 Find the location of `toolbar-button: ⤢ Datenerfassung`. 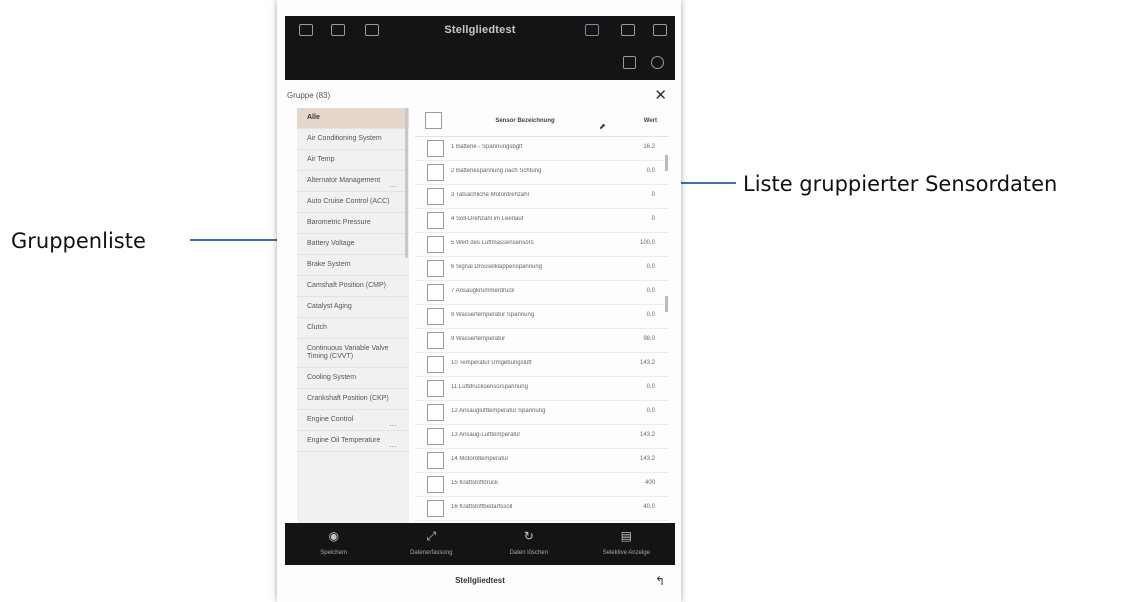

toolbar-button: ⤢ Datenerfassung is located at coordinates (432, 544).